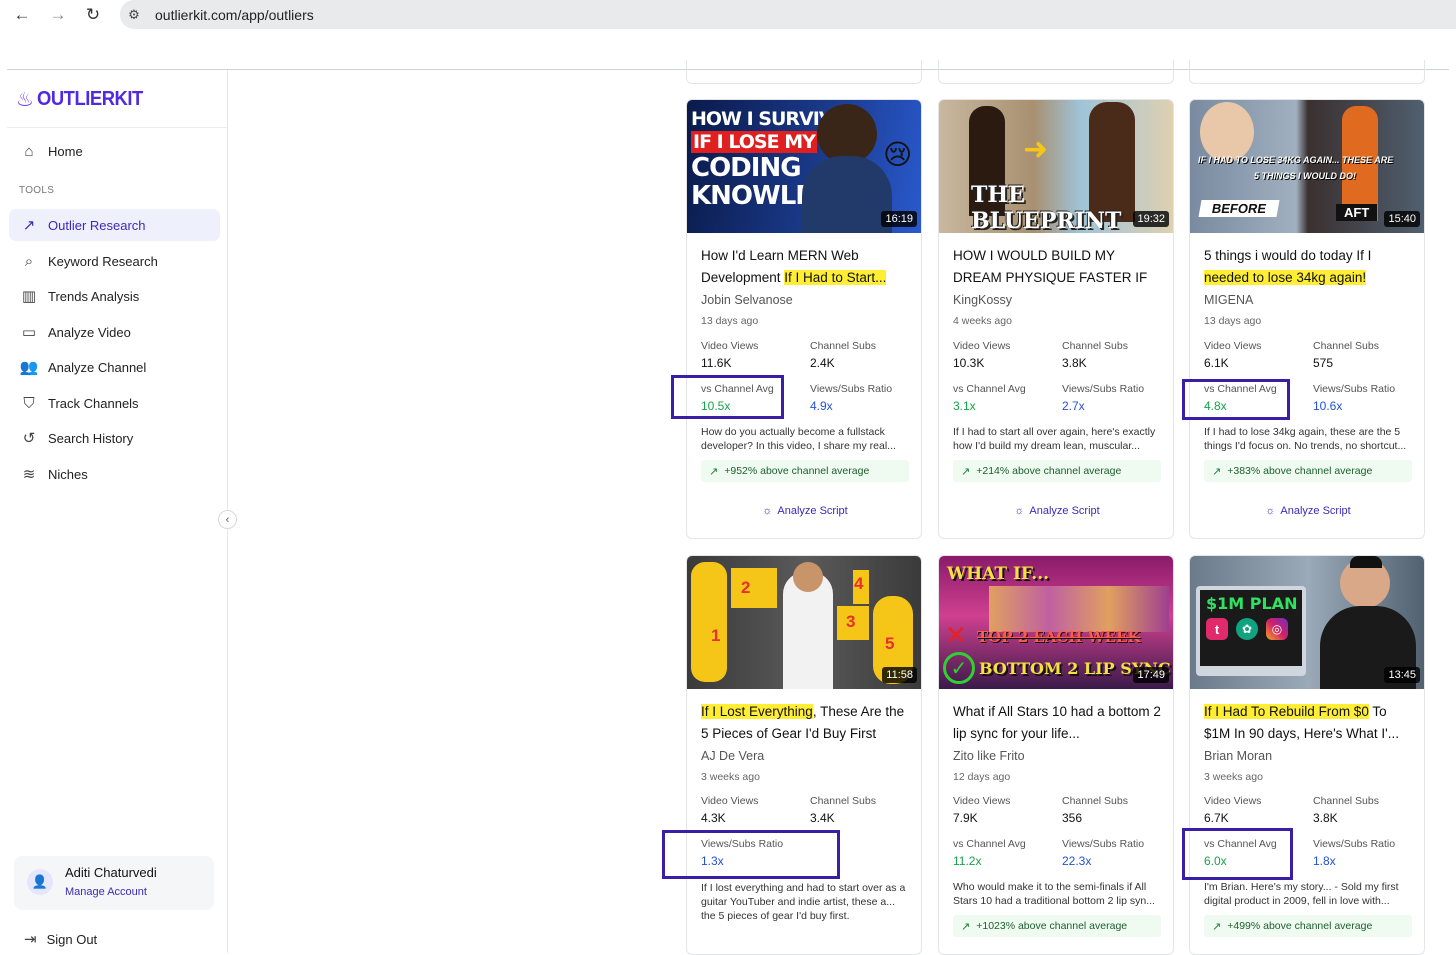 The height and width of the screenshot is (955, 1456). I want to click on home-icon: ⌂, so click(29, 151).